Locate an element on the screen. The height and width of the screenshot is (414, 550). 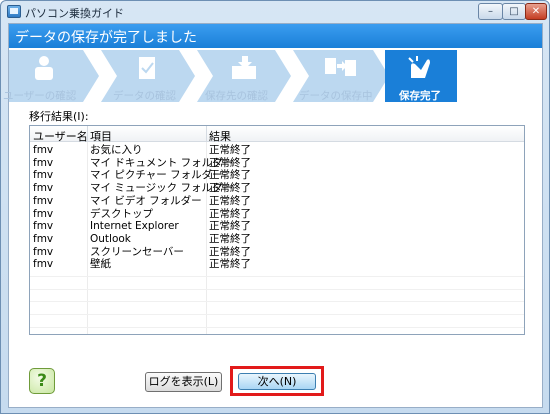
copy-icon is located at coordinates (339, 68).